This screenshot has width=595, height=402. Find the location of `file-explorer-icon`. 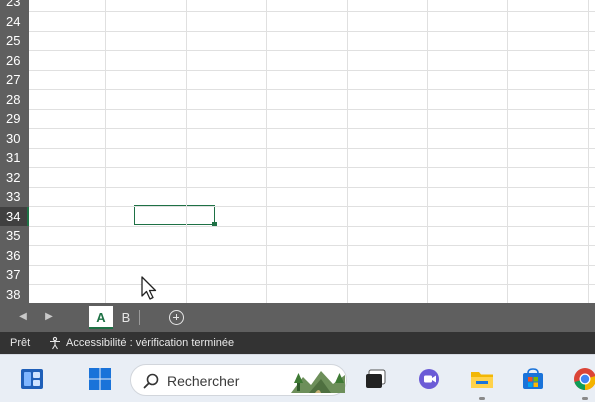

file-explorer-icon is located at coordinates (482, 379).